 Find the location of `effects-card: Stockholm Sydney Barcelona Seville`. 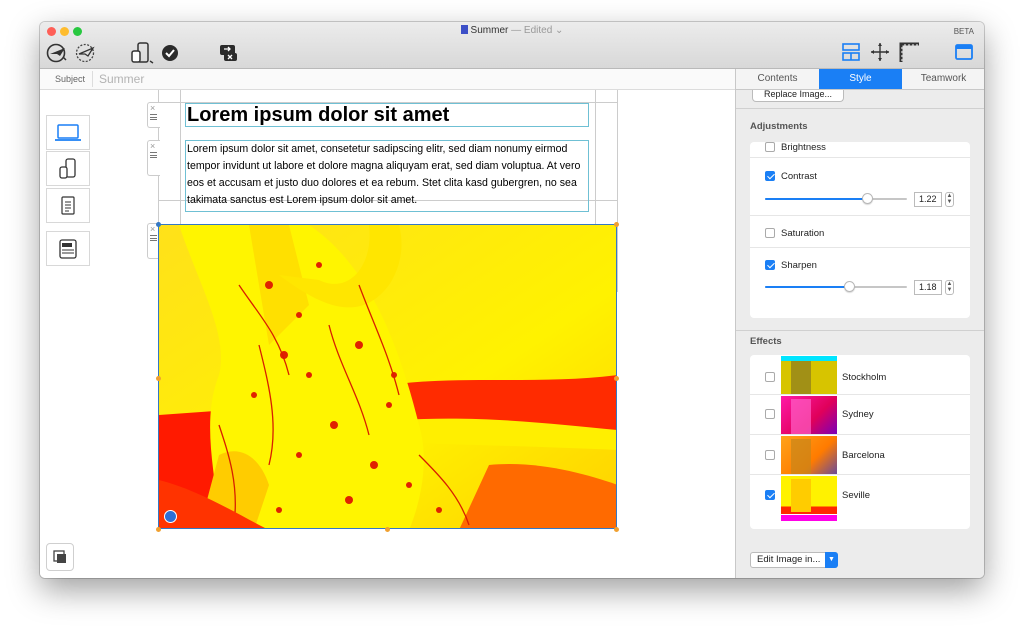

effects-card: Stockholm Sydney Barcelona Seville is located at coordinates (860, 442).